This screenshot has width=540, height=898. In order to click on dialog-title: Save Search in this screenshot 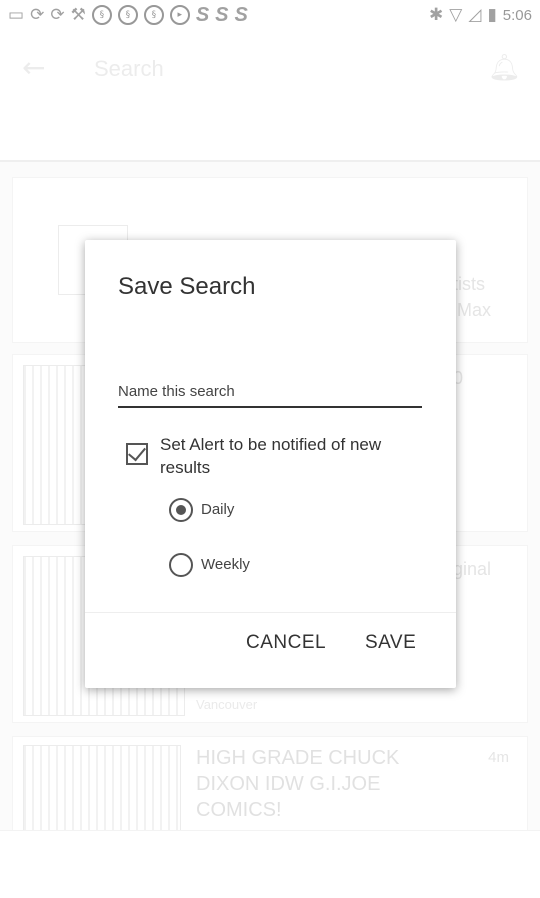, I will do `click(187, 286)`.